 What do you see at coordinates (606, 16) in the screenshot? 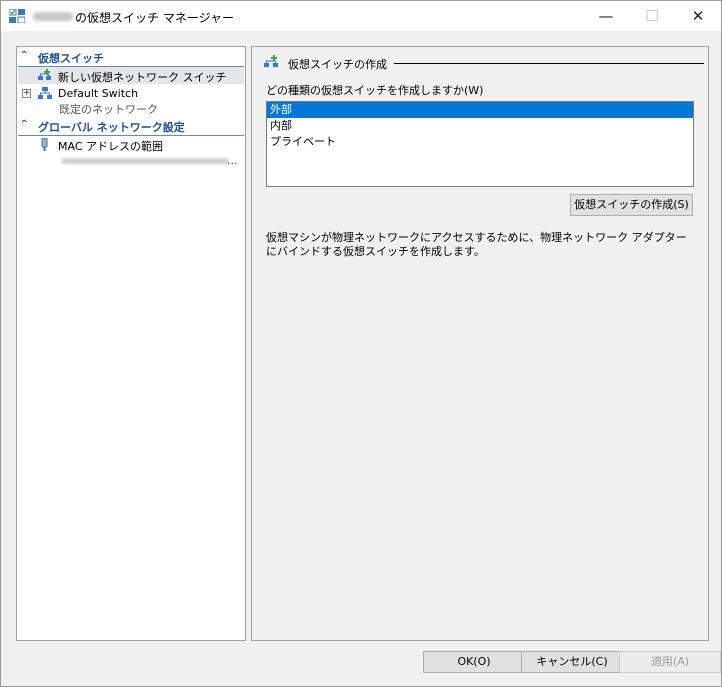
I see `minimize-button: —` at bounding box center [606, 16].